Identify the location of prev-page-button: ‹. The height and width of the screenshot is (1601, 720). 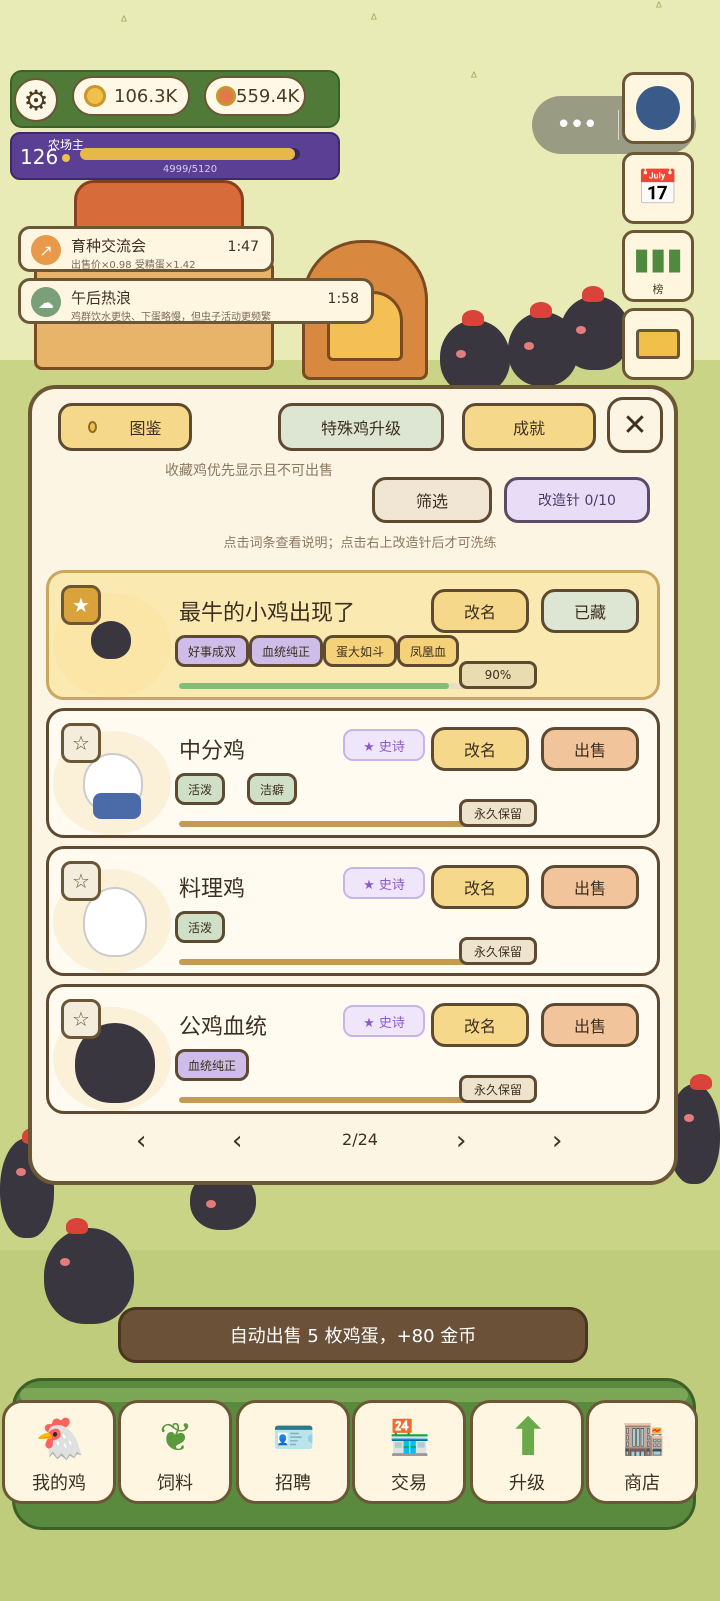
(237, 1141).